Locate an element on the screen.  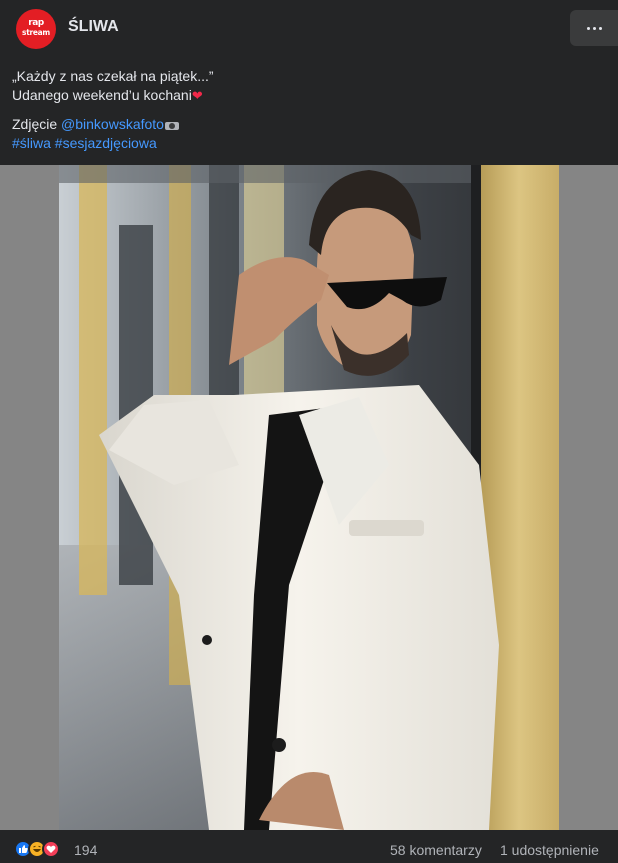
page-avatar: rap stream is located at coordinates (36, 29).